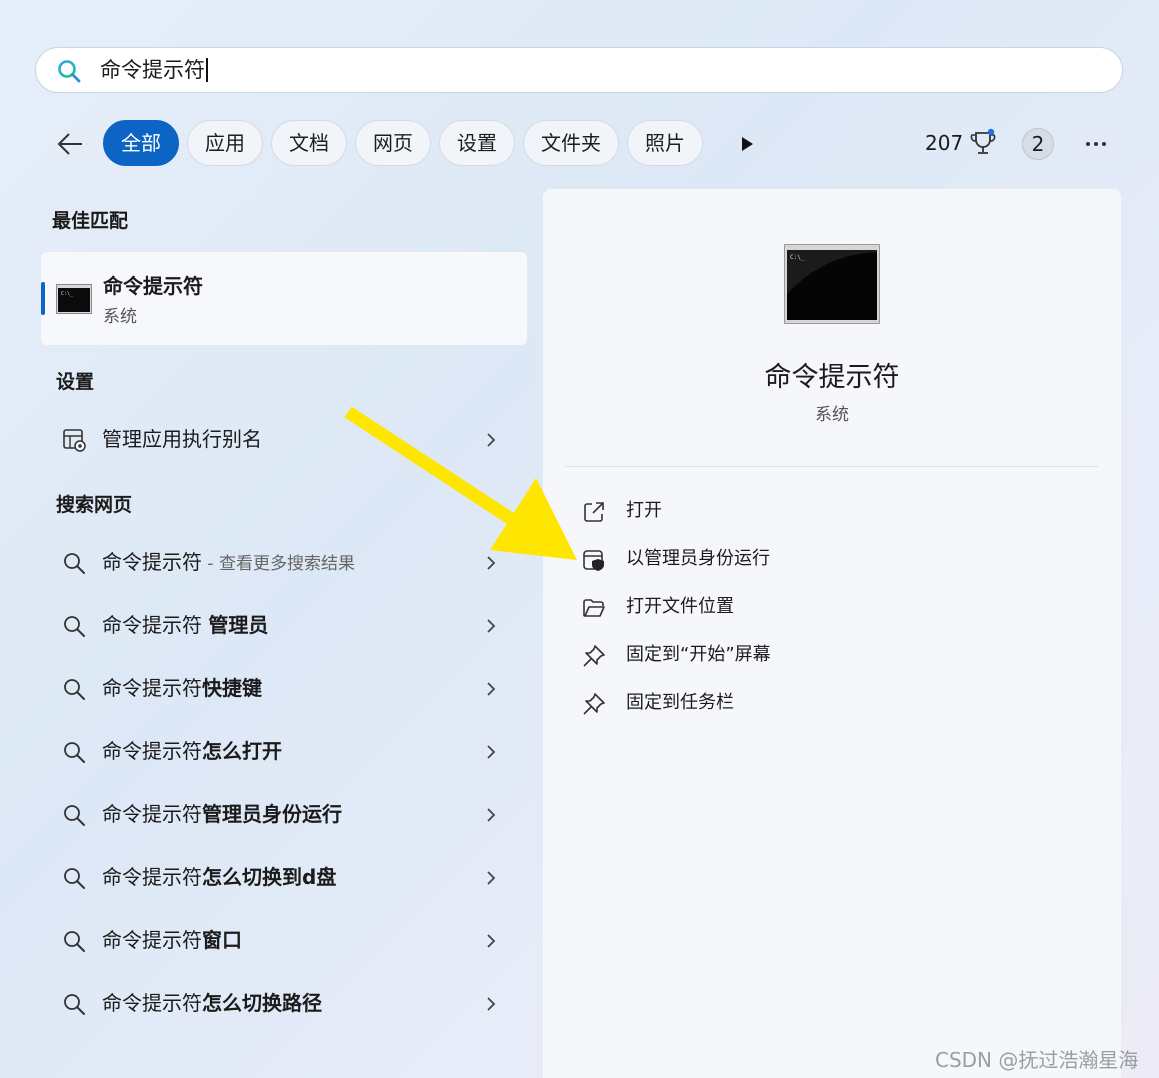 Image resolution: width=1159 pixels, height=1078 pixels. Describe the element at coordinates (832, 415) in the screenshot. I see `detail-subtitle: 系统` at that location.